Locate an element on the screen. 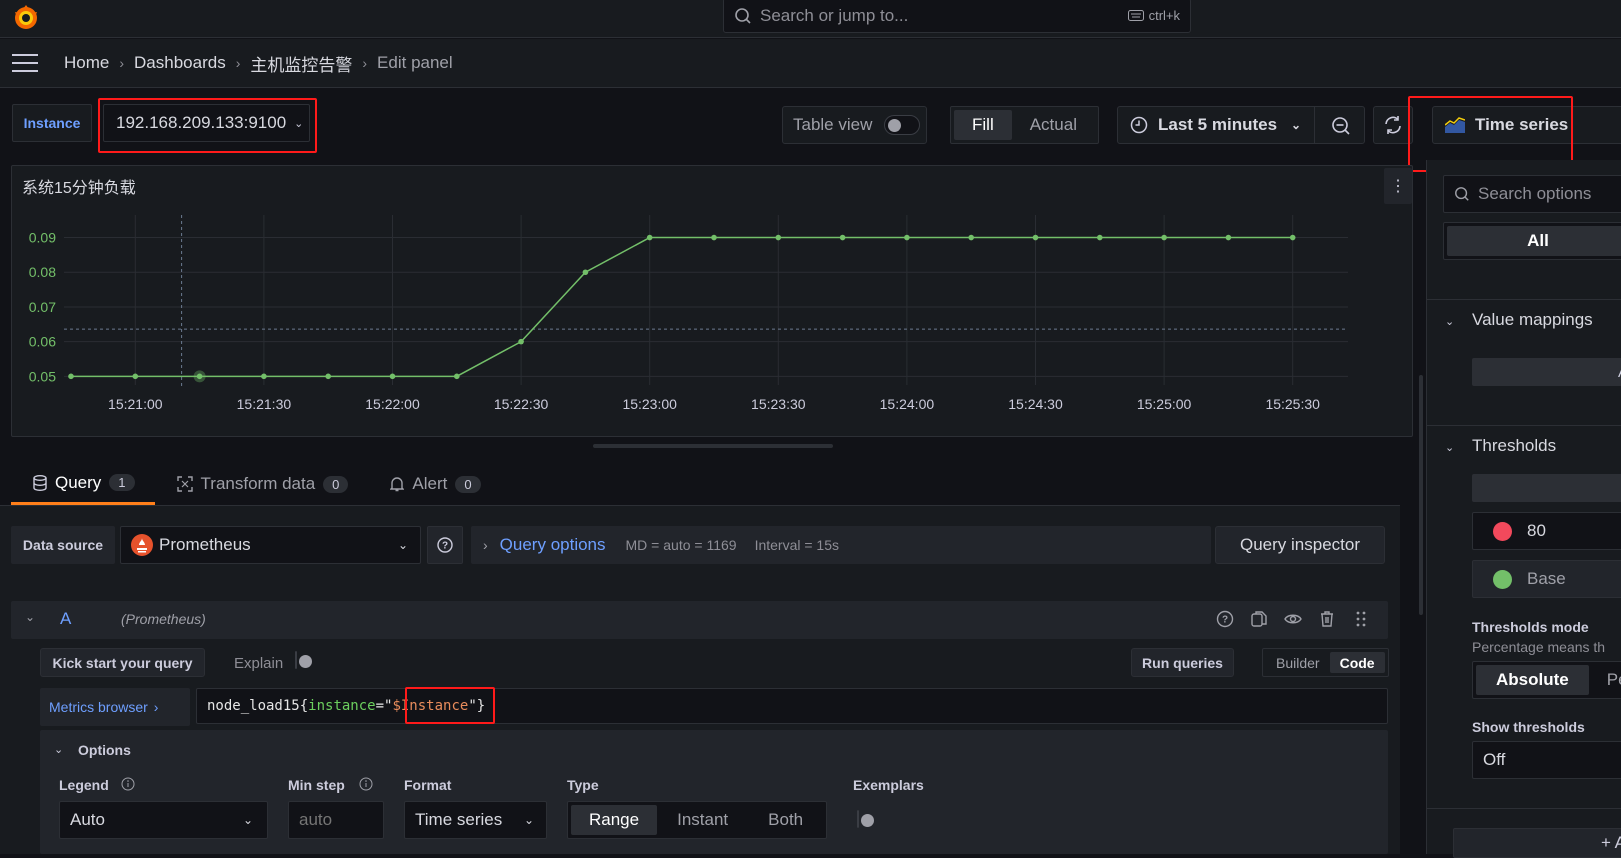 Image resolution: width=1621 pixels, height=858 pixels. query-ref-source: (Prometheus) is located at coordinates (163, 619).